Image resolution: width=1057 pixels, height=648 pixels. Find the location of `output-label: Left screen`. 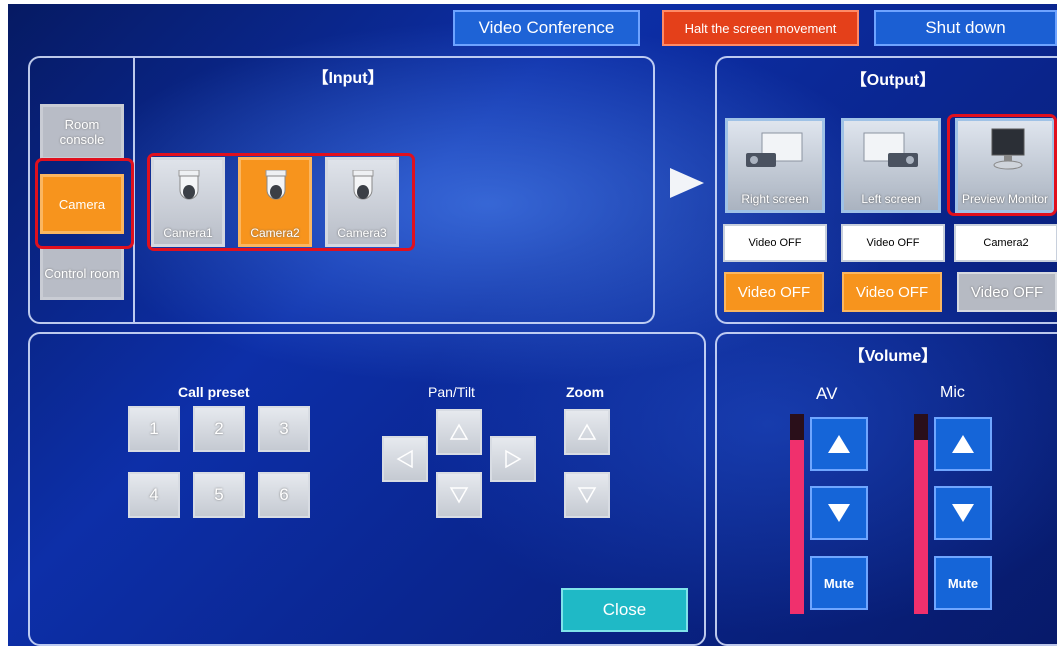

output-label: Left screen is located at coordinates (891, 199).